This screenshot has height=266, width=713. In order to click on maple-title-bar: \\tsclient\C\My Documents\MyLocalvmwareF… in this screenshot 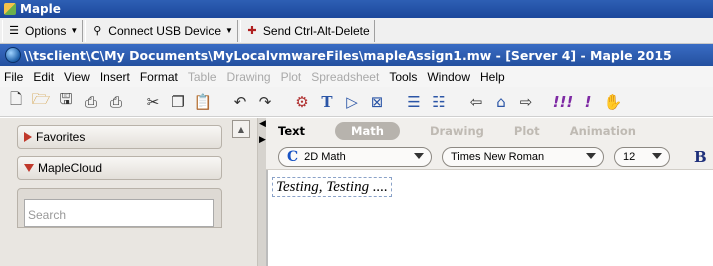, I will do `click(356, 55)`.